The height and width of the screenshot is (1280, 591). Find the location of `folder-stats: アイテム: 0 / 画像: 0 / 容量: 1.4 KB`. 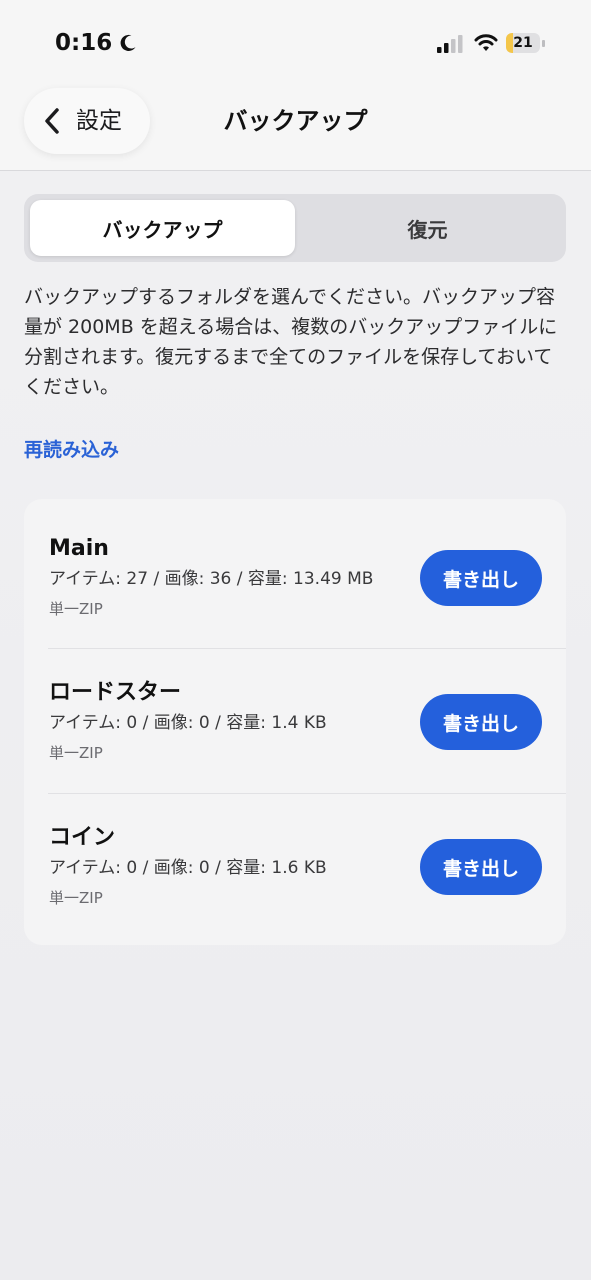

folder-stats: アイテム: 0 / 画像: 0 / 容量: 1.4 KB is located at coordinates (188, 723).